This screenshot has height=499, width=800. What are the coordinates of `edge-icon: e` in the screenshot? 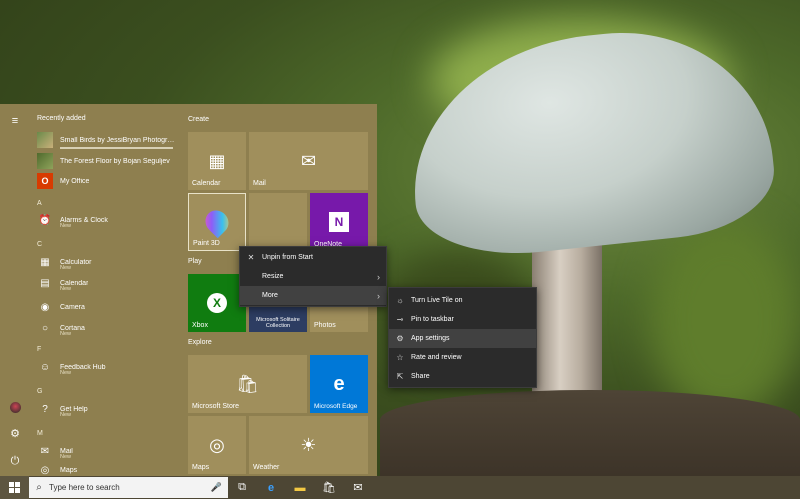 It's located at (339, 383).